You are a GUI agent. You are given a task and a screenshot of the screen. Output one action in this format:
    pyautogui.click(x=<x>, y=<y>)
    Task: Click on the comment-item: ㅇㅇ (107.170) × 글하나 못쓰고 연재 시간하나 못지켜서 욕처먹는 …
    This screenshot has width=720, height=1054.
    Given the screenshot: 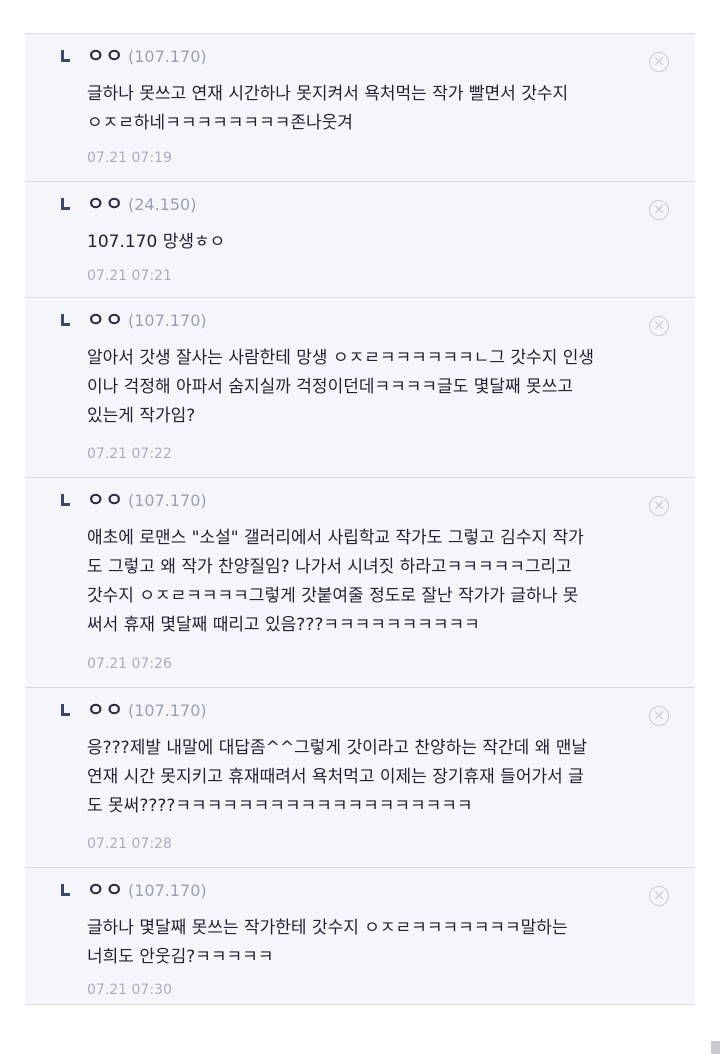 What is the action you would take?
    pyautogui.click(x=360, y=108)
    